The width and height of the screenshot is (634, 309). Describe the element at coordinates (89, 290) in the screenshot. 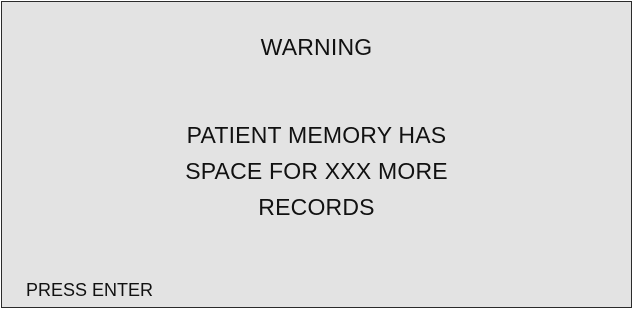

I see `press-enter-prompt: PRESS ENTER` at that location.